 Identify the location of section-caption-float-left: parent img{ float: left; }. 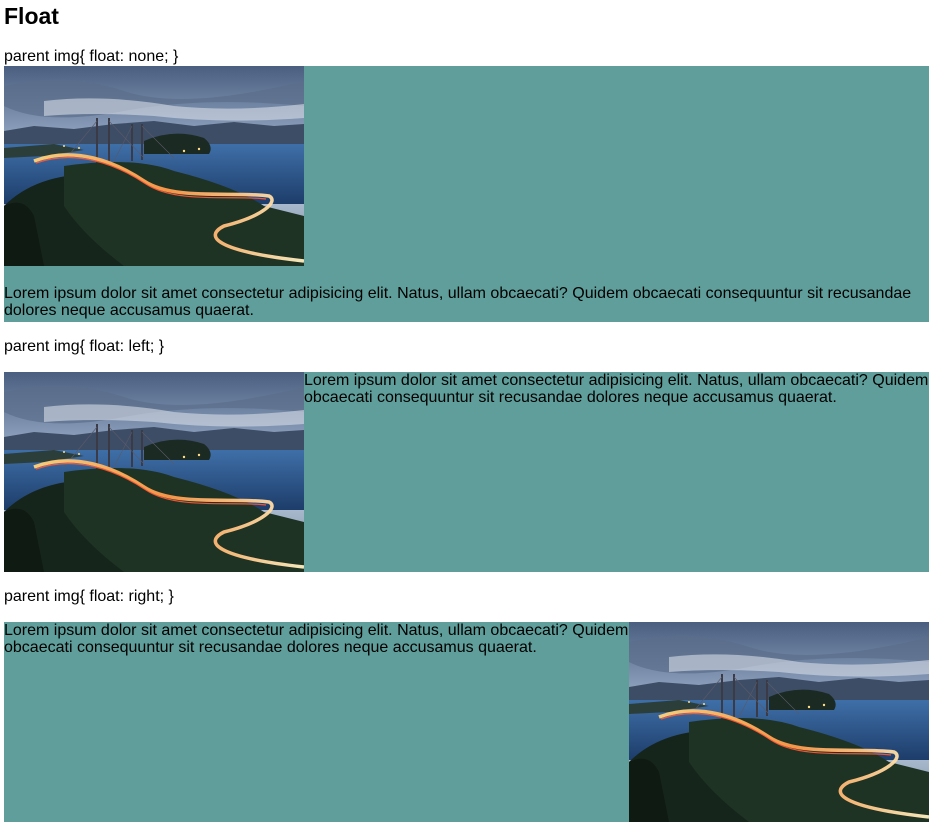
(84, 346).